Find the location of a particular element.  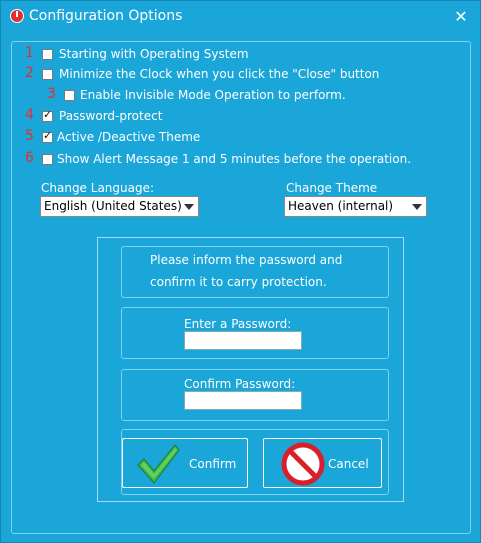

title-bar: Configuration Options ✕ is located at coordinates (240, 17).